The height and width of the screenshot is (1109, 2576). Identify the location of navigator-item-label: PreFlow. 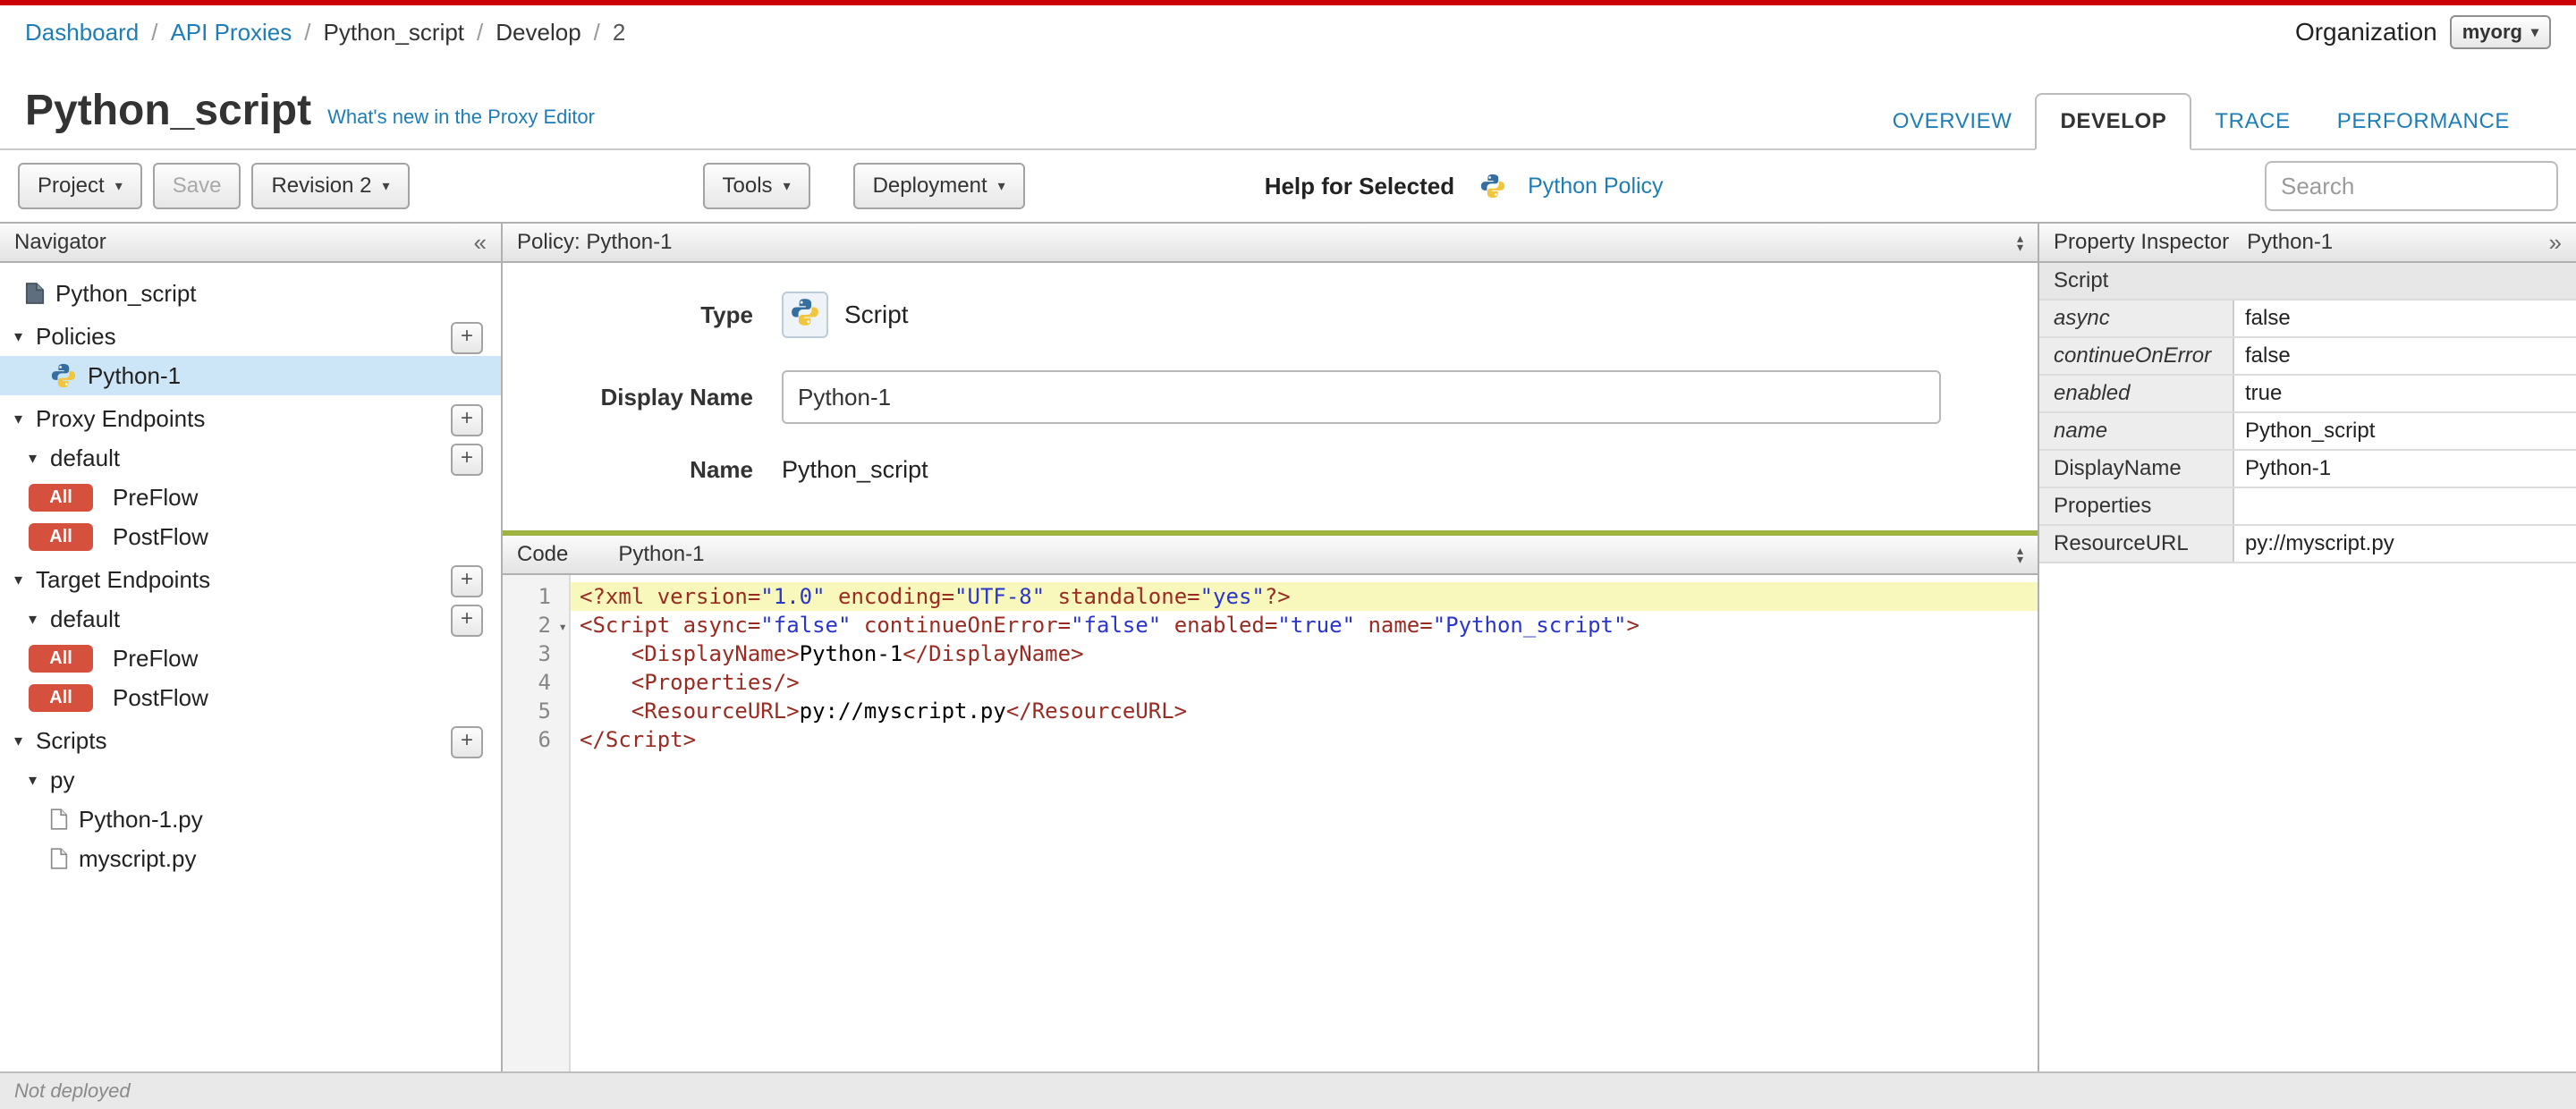
(156, 658).